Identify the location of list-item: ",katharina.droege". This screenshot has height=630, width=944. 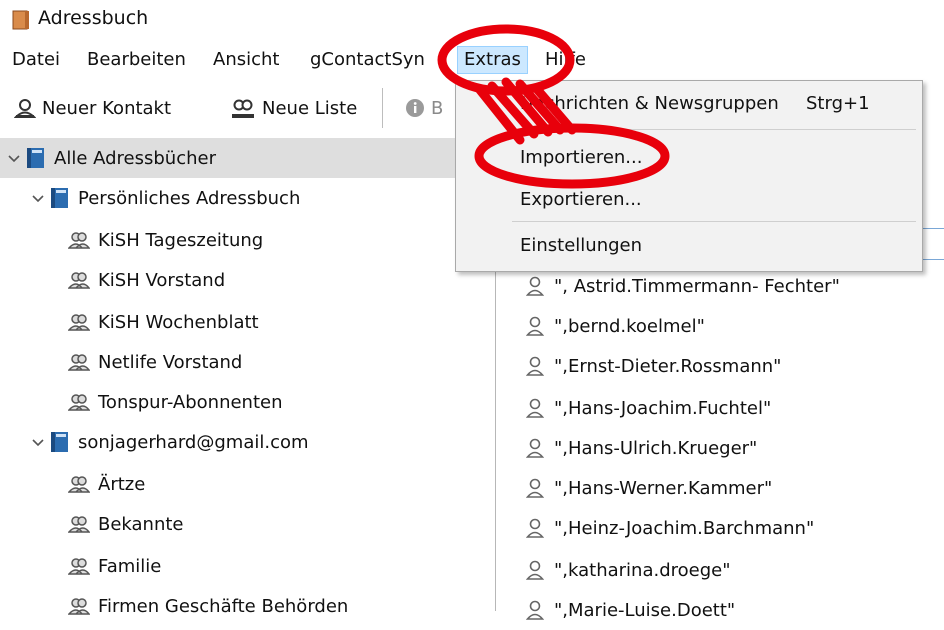
(720, 570).